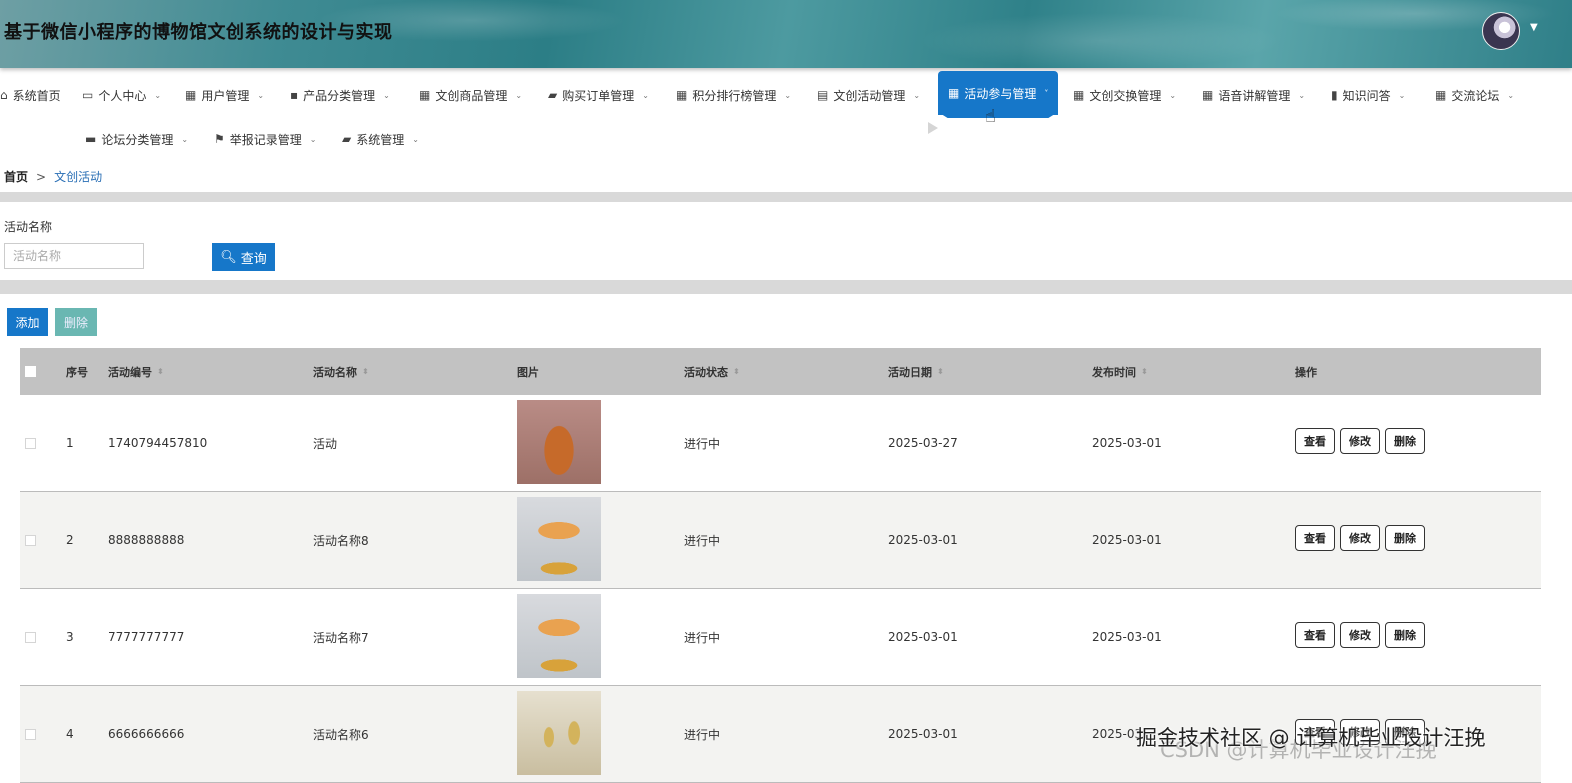  Describe the element at coordinates (786, 34) in the screenshot. I see `app-header: 基于微信小程序的博物馆文创系统的设计与实现 ▼` at that location.